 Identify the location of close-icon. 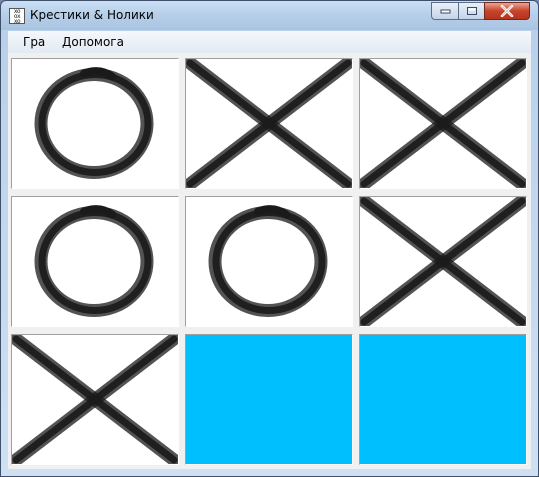
(507, 11).